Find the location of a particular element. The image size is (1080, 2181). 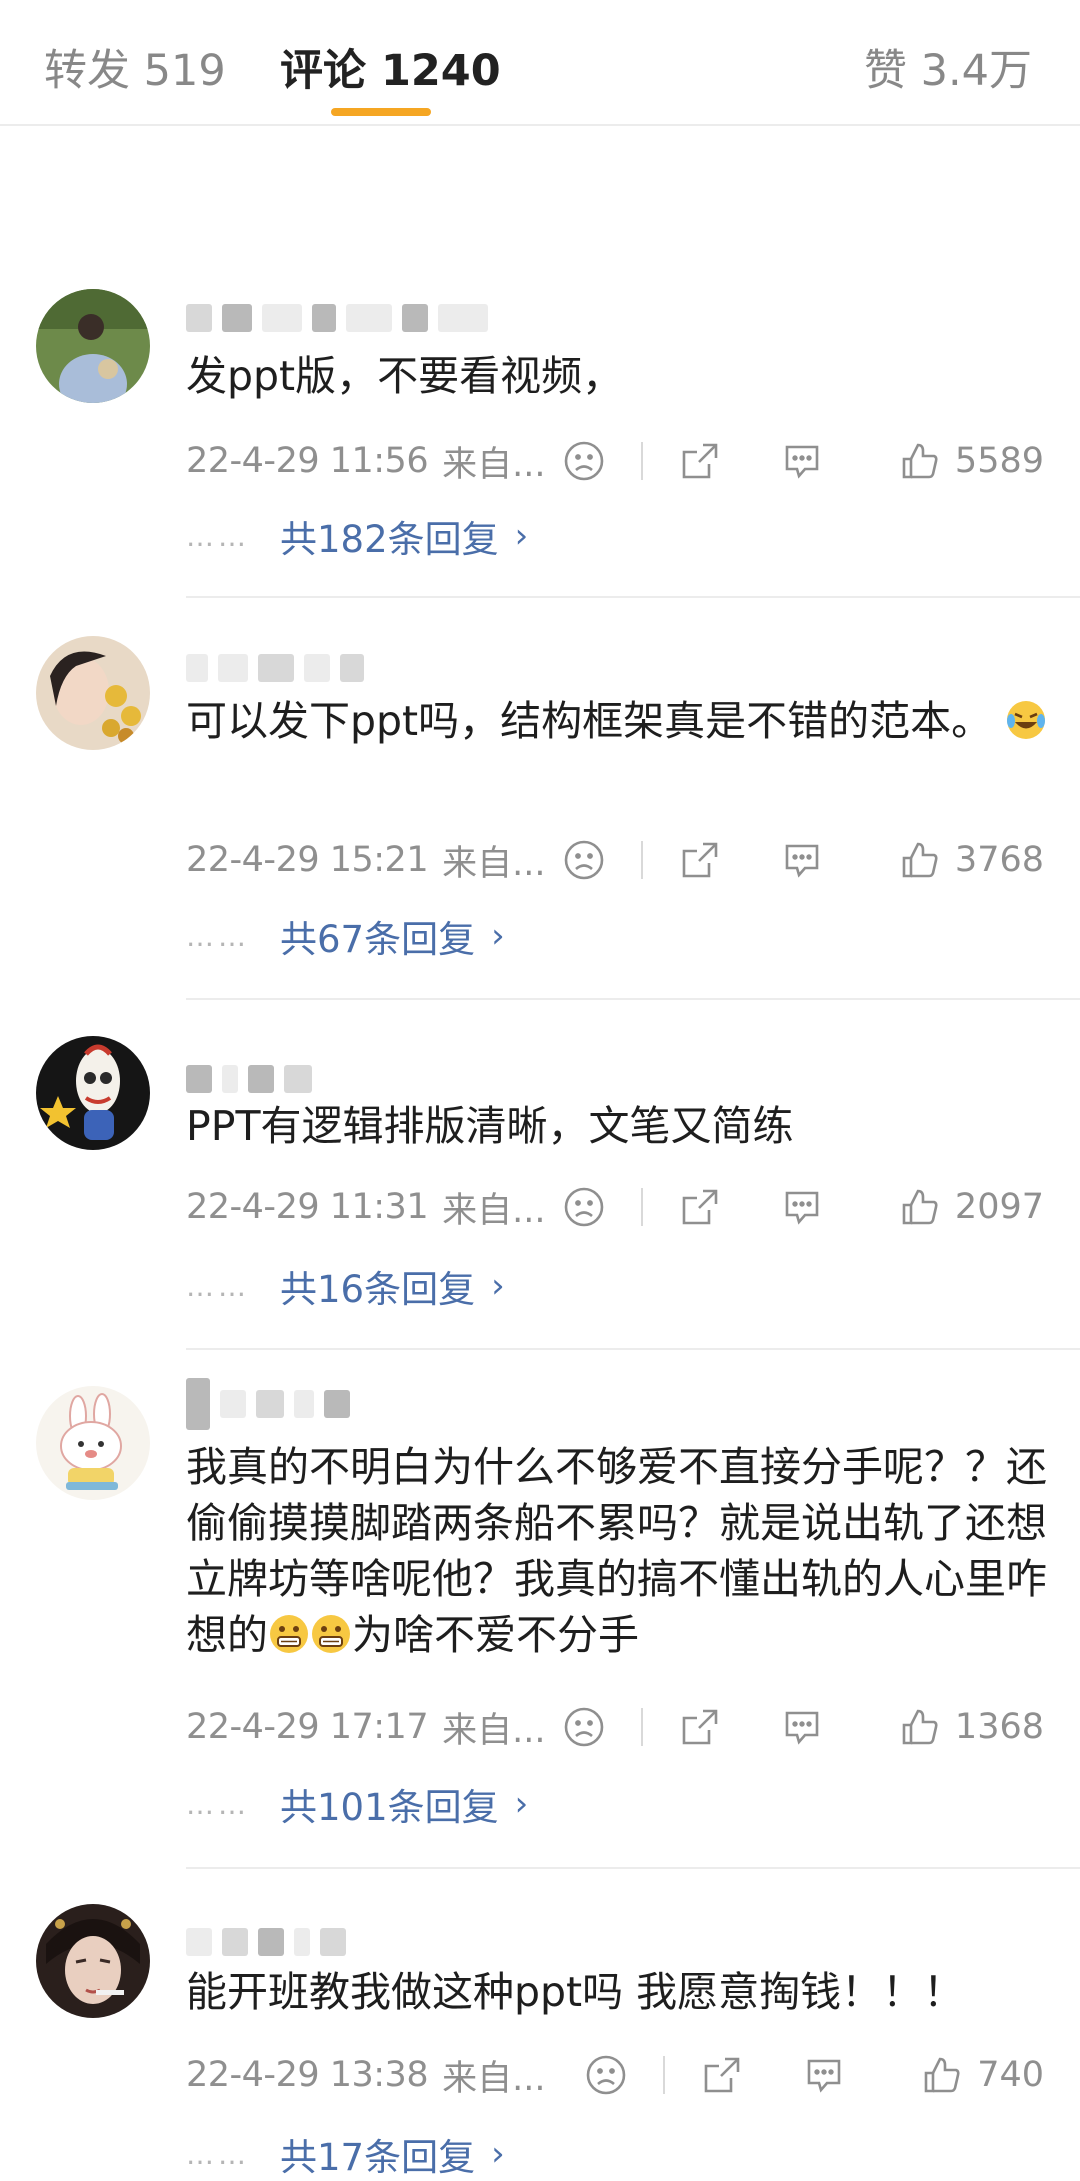

comment-meta: 22-4-29 15:21 来自... 3768 is located at coordinates (615, 860).